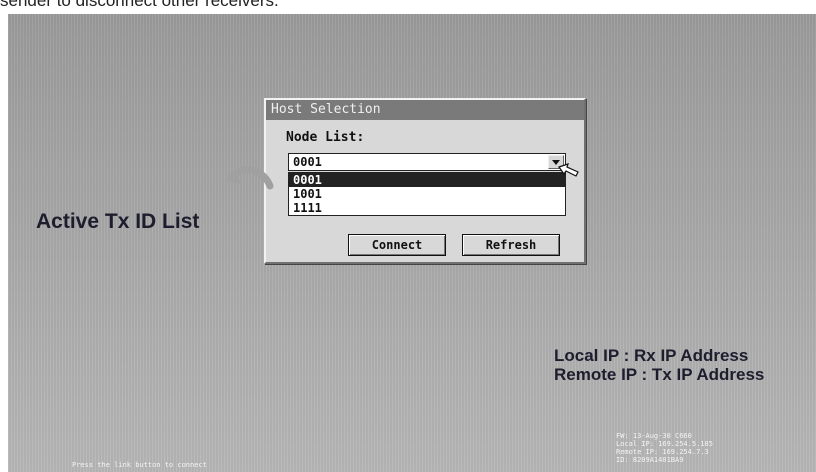  What do you see at coordinates (662, 452) in the screenshot?
I see `remote-ip-readout: Remote IP: 169.254.7.3` at bounding box center [662, 452].